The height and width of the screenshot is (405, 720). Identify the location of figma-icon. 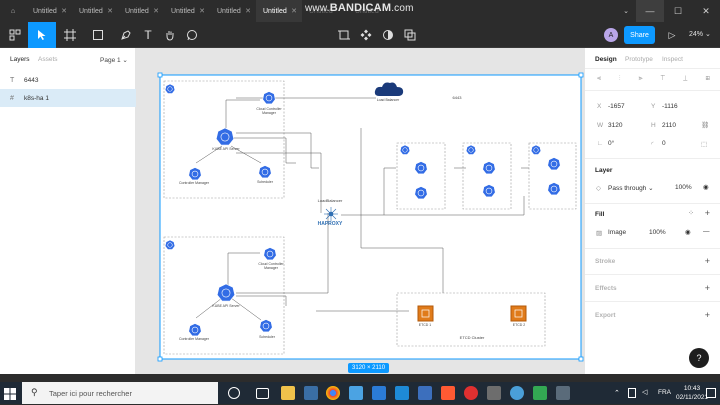
(448, 393).